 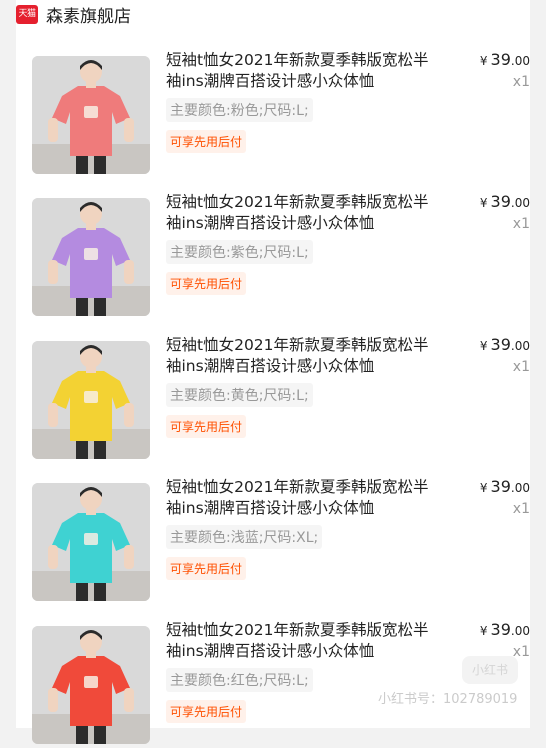 I want to click on product-spec: 主要颜色:浅蓝;尺码:XL;, so click(x=244, y=537).